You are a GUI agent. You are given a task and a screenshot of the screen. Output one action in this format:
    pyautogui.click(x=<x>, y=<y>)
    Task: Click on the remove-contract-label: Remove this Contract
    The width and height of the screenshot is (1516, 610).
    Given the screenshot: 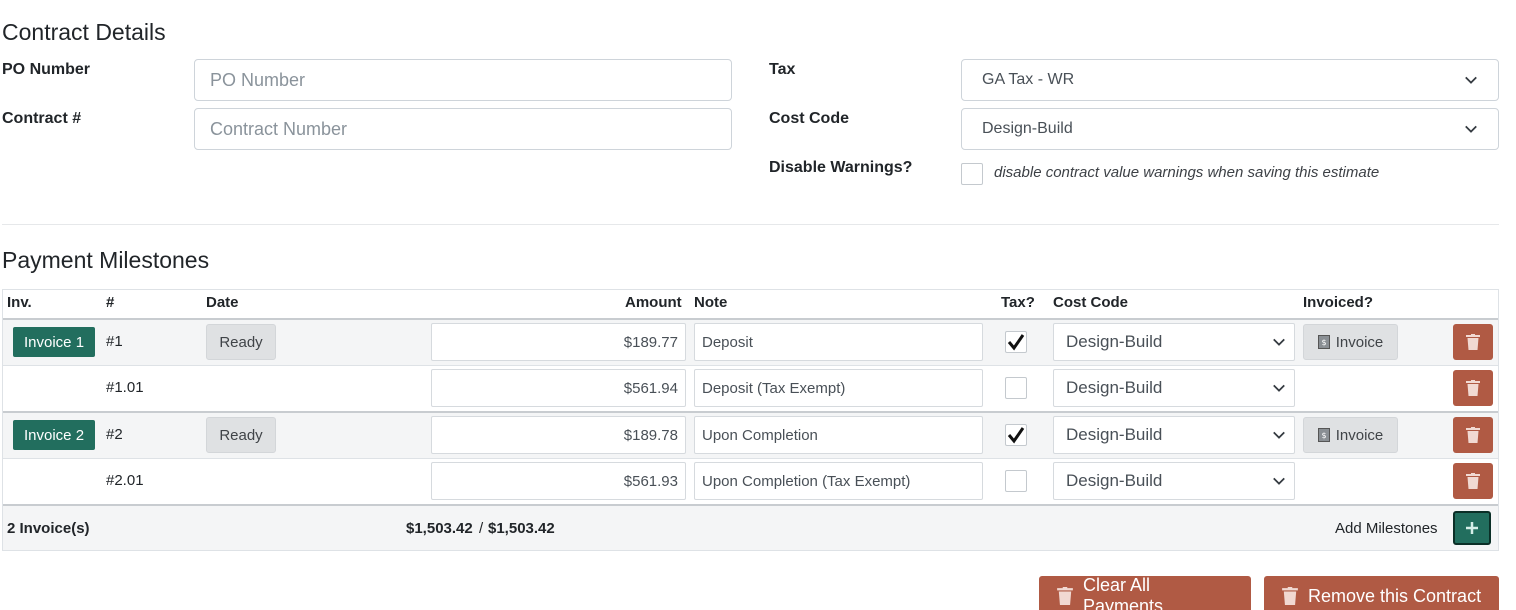 What is the action you would take?
    pyautogui.click(x=1395, y=595)
    